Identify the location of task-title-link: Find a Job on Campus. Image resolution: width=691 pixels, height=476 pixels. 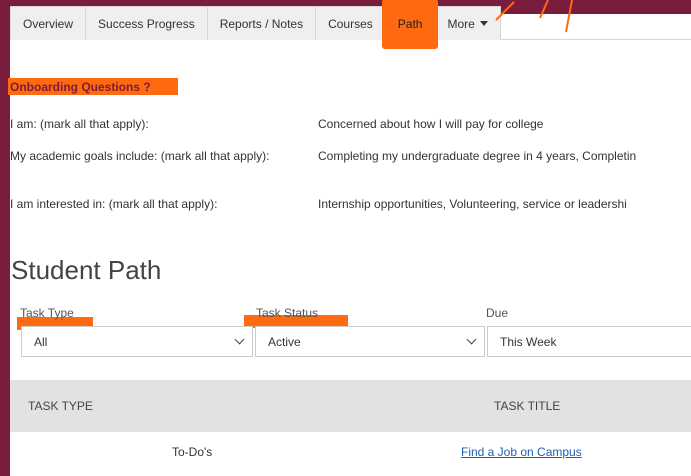
(521, 452).